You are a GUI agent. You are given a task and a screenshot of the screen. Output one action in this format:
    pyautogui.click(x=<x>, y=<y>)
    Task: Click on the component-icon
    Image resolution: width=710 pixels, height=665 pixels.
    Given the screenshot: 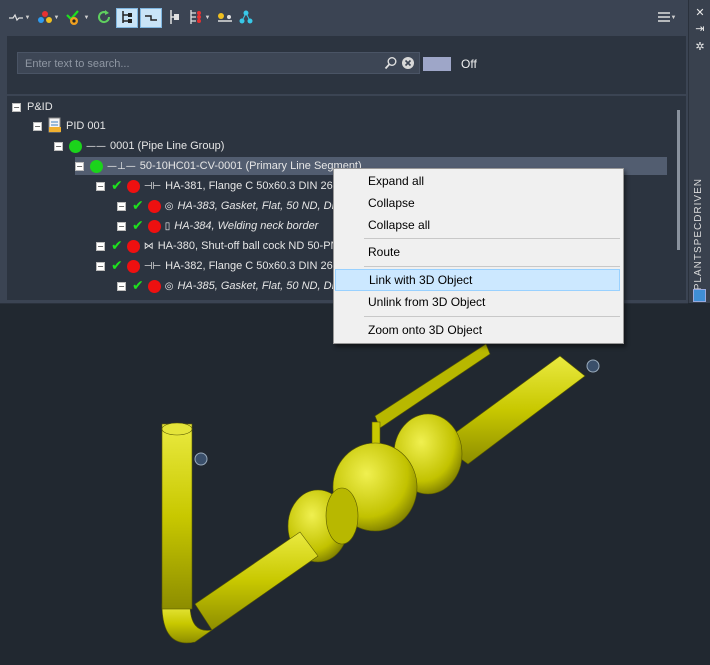 What is the action you would take?
    pyautogui.click(x=225, y=18)
    